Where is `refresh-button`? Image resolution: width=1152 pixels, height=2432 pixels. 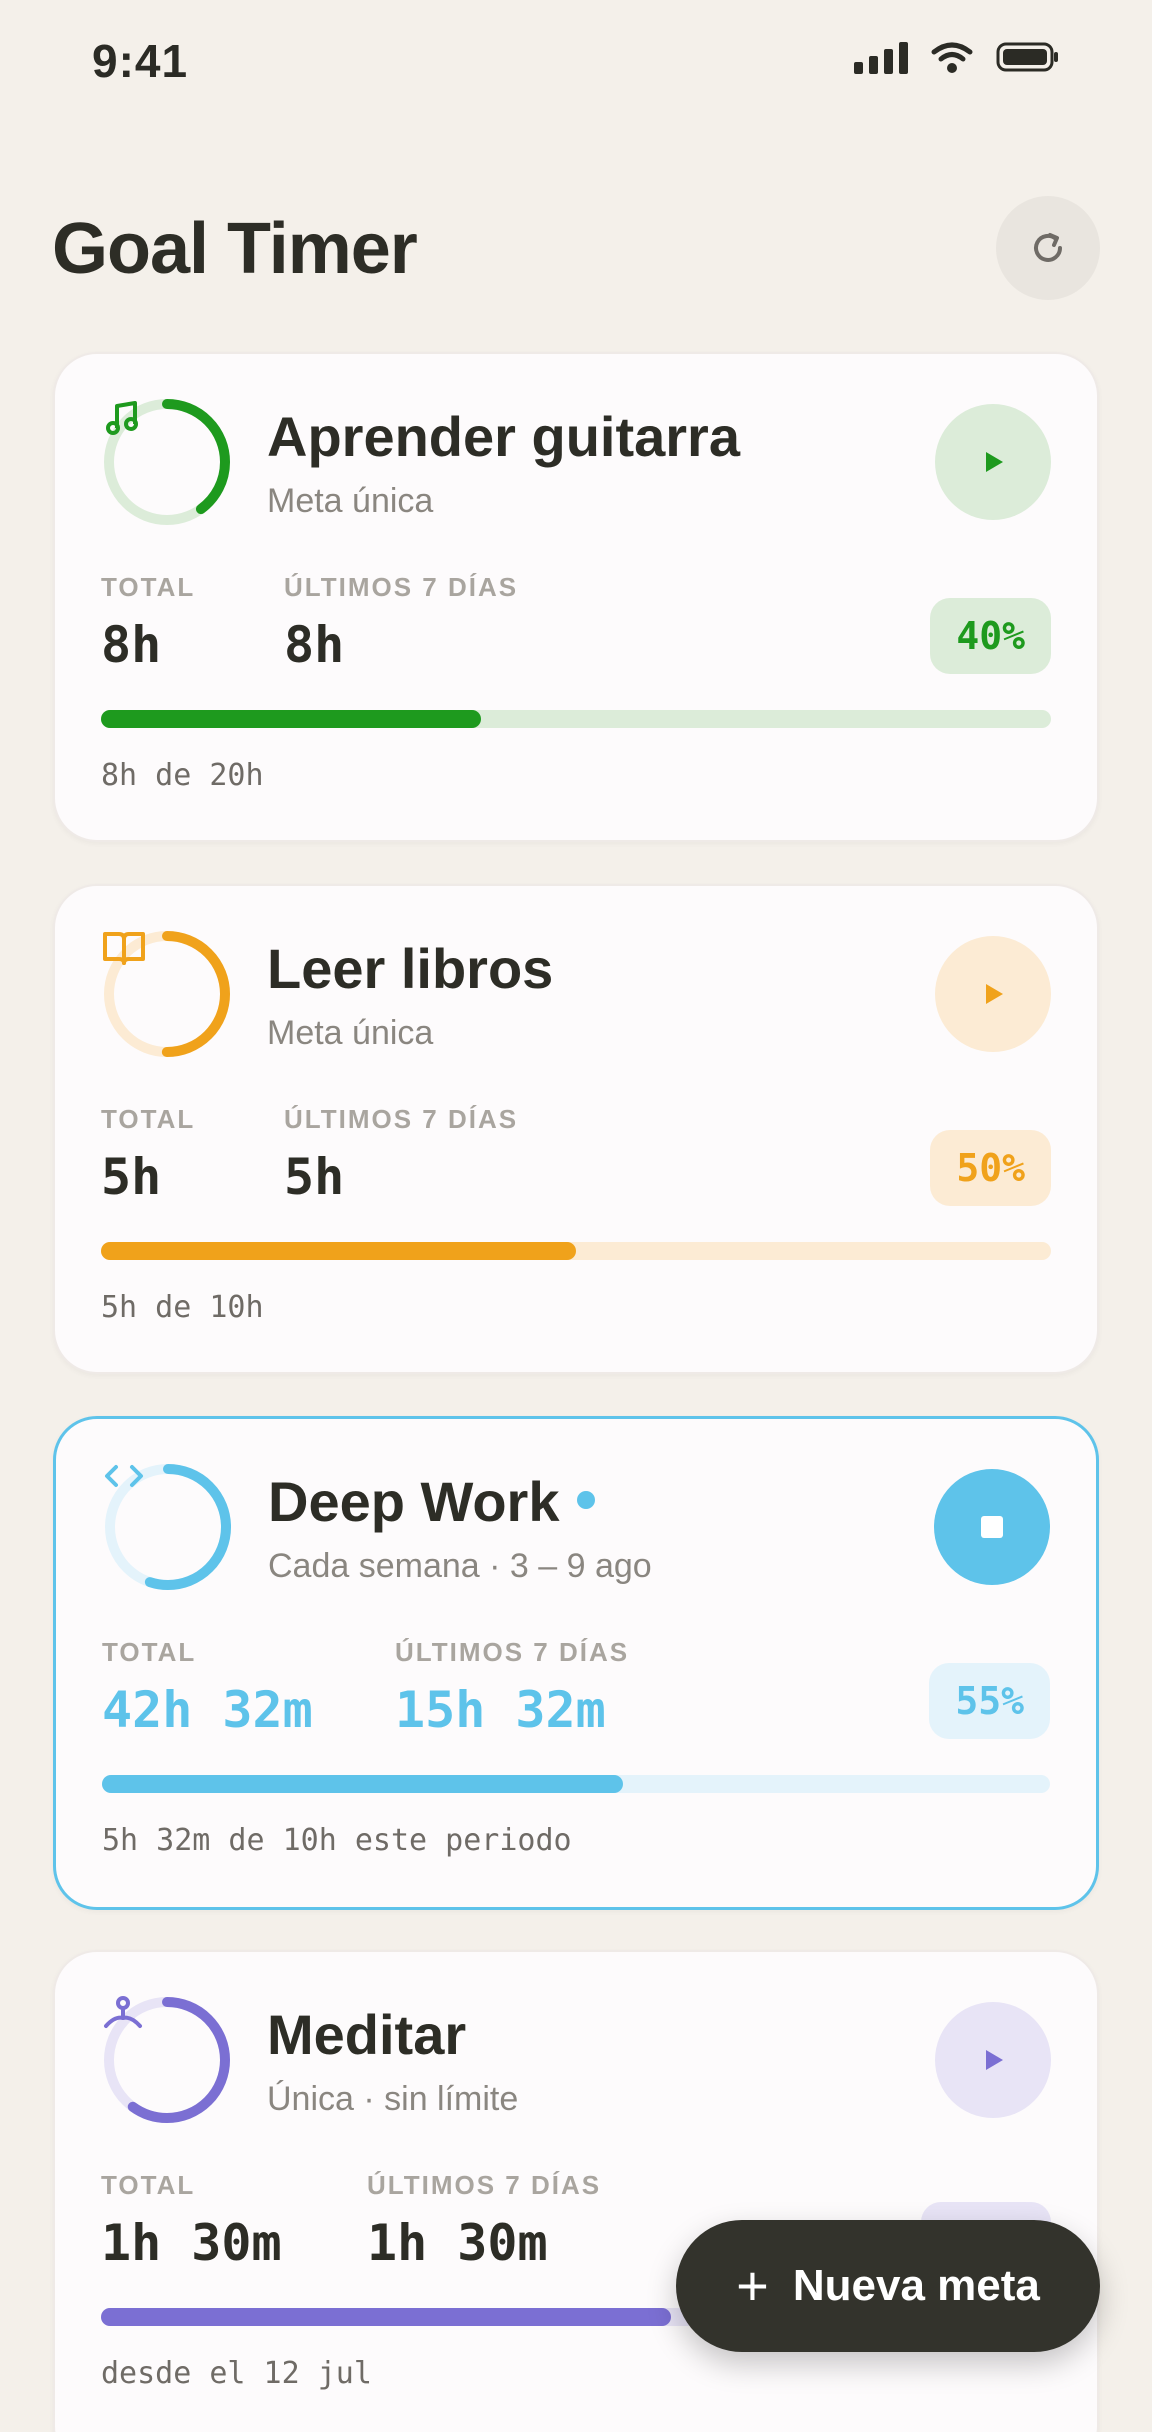 refresh-button is located at coordinates (1048, 248).